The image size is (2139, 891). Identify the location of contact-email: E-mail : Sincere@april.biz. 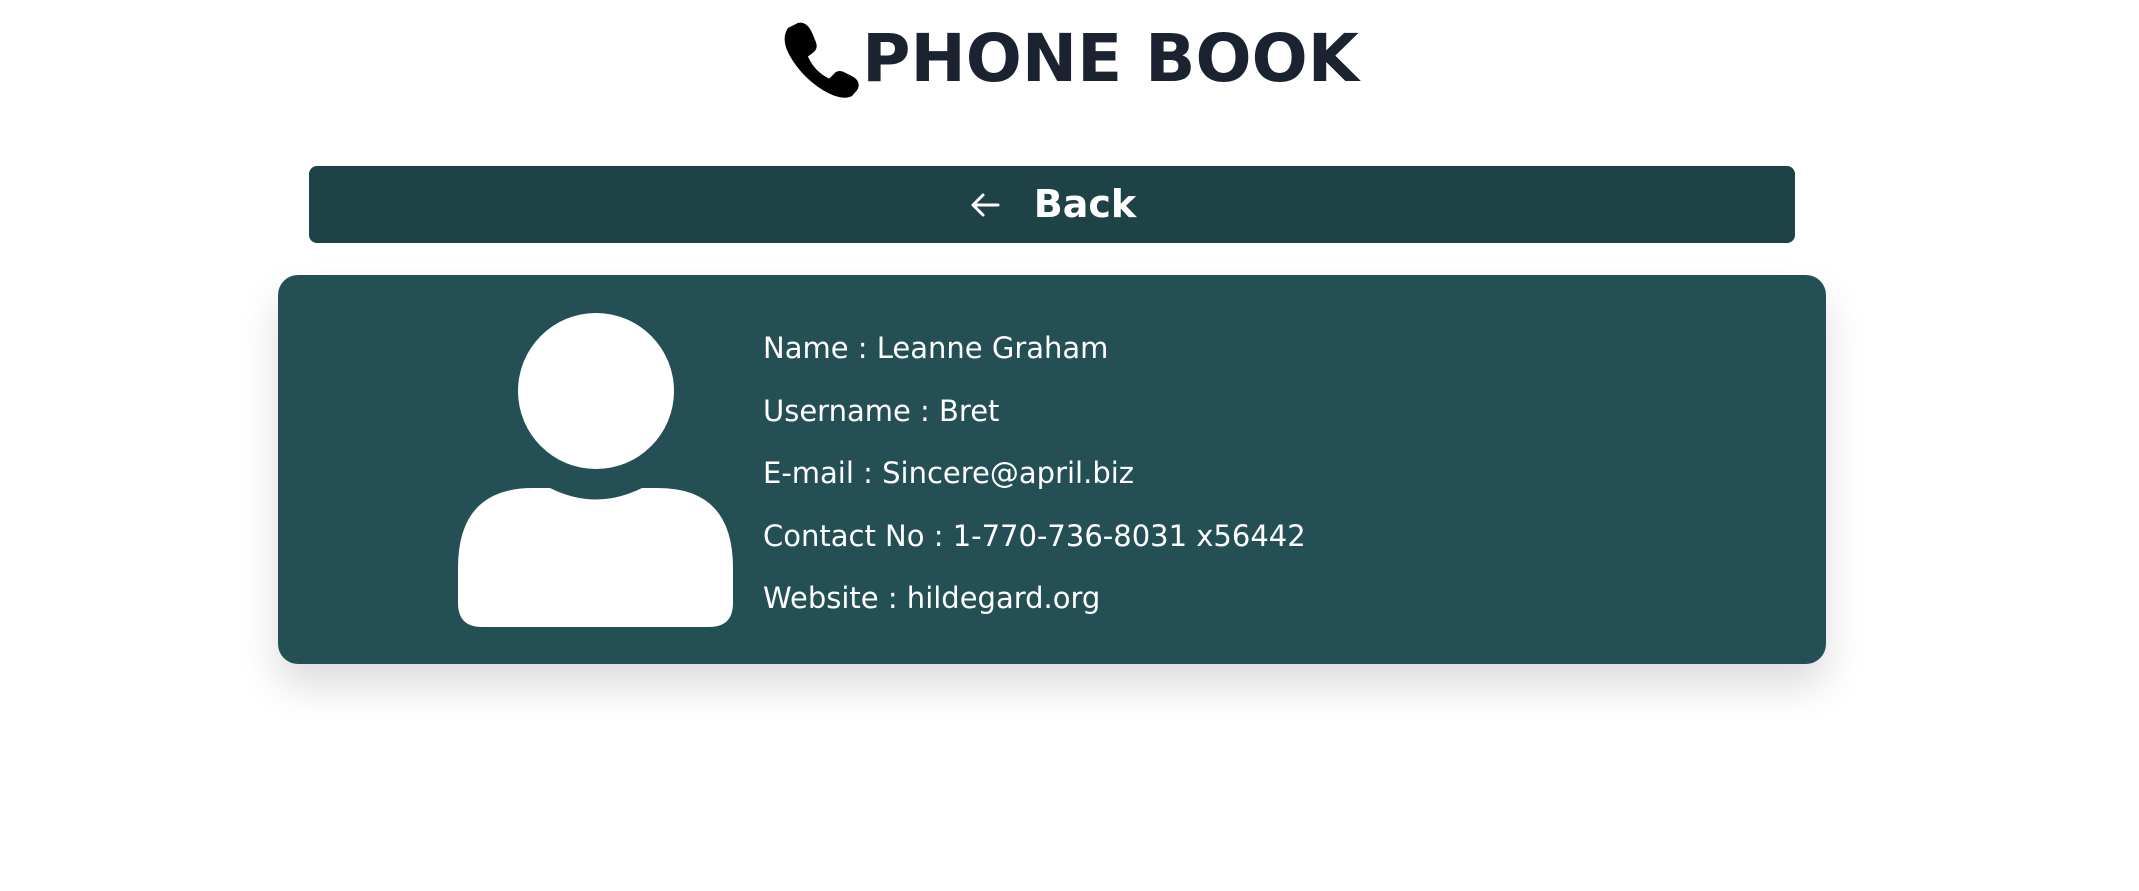
(949, 473).